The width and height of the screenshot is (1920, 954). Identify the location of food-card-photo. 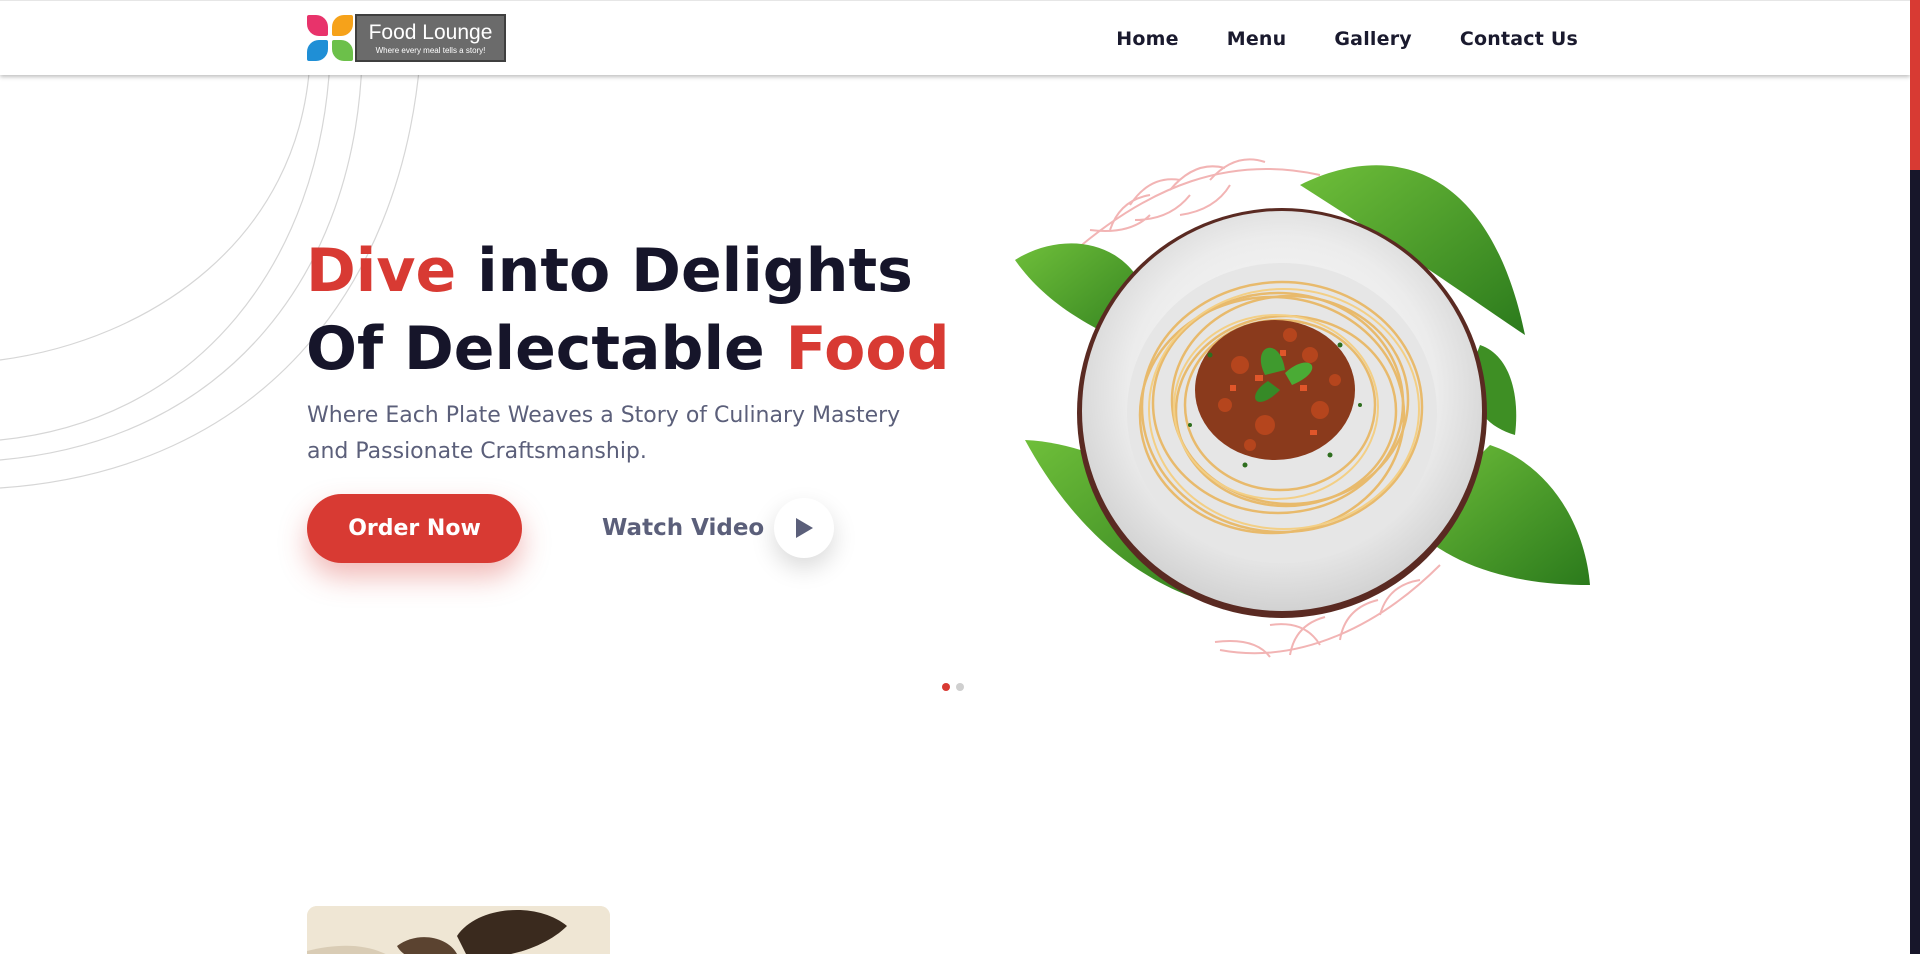
(458, 930).